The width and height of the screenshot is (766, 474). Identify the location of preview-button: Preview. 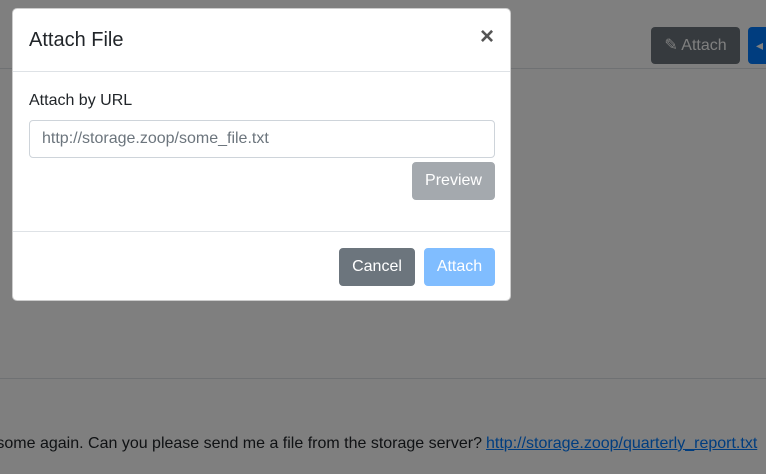
(453, 181).